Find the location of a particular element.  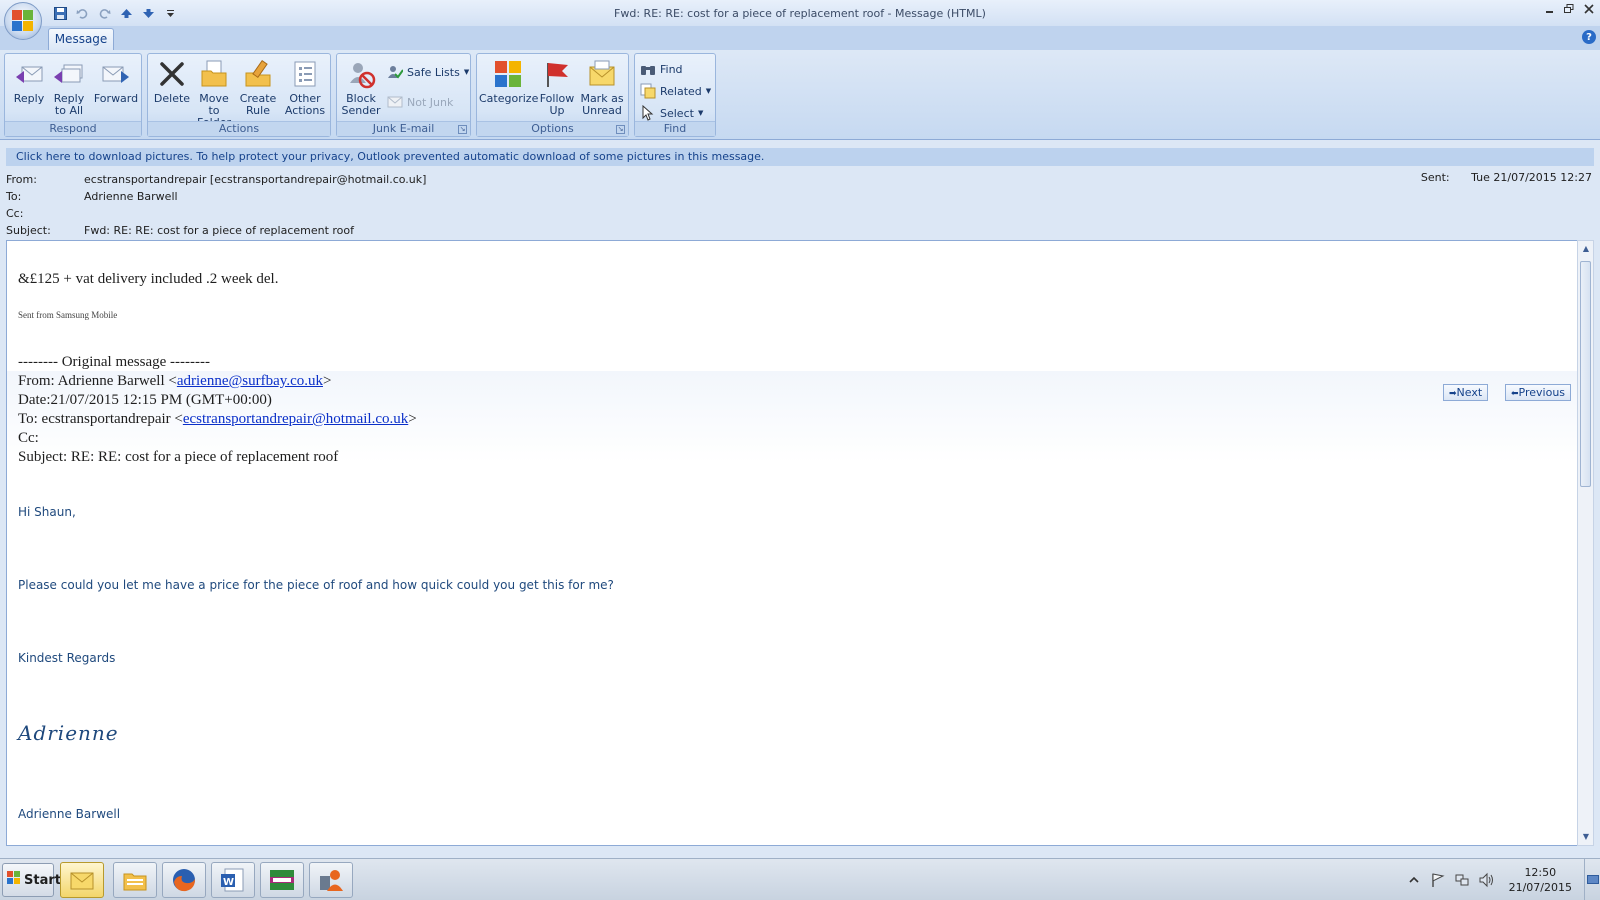

move-to-folder-label-1: Move to is located at coordinates (214, 104).